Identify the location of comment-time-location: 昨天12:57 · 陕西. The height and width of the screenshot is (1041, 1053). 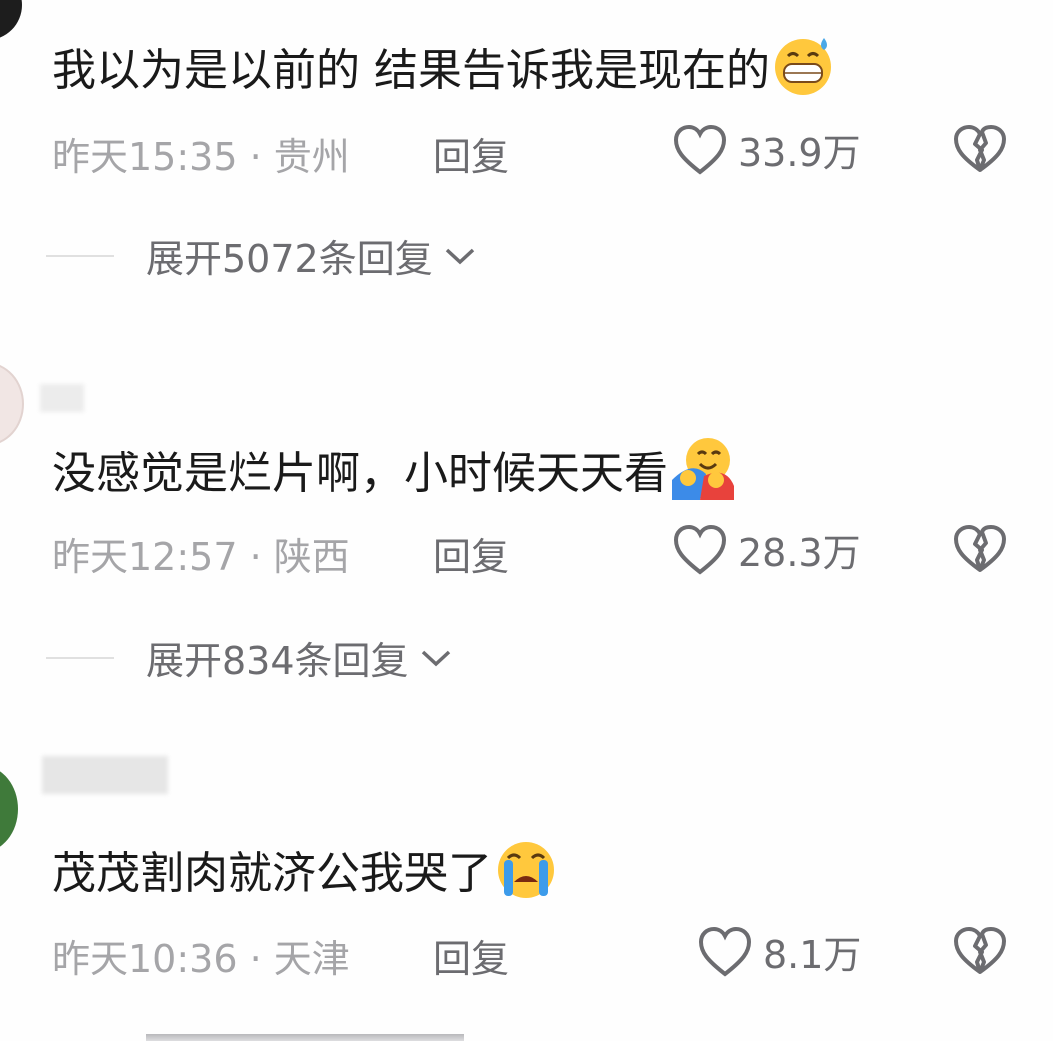
(201, 557).